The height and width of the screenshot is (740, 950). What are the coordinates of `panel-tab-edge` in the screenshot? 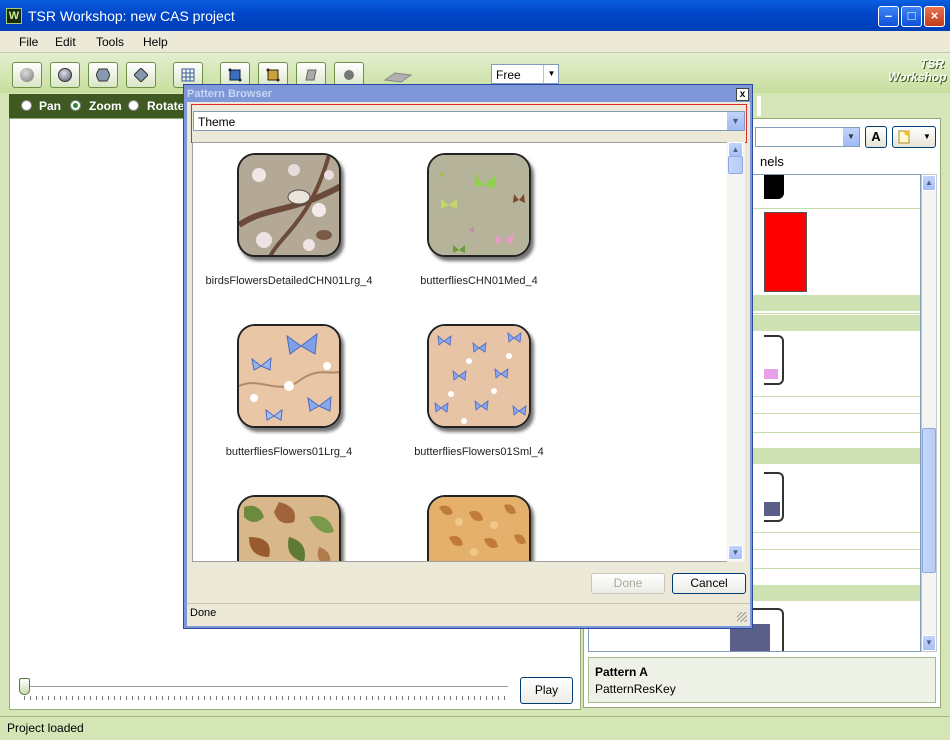 It's located at (759, 106).